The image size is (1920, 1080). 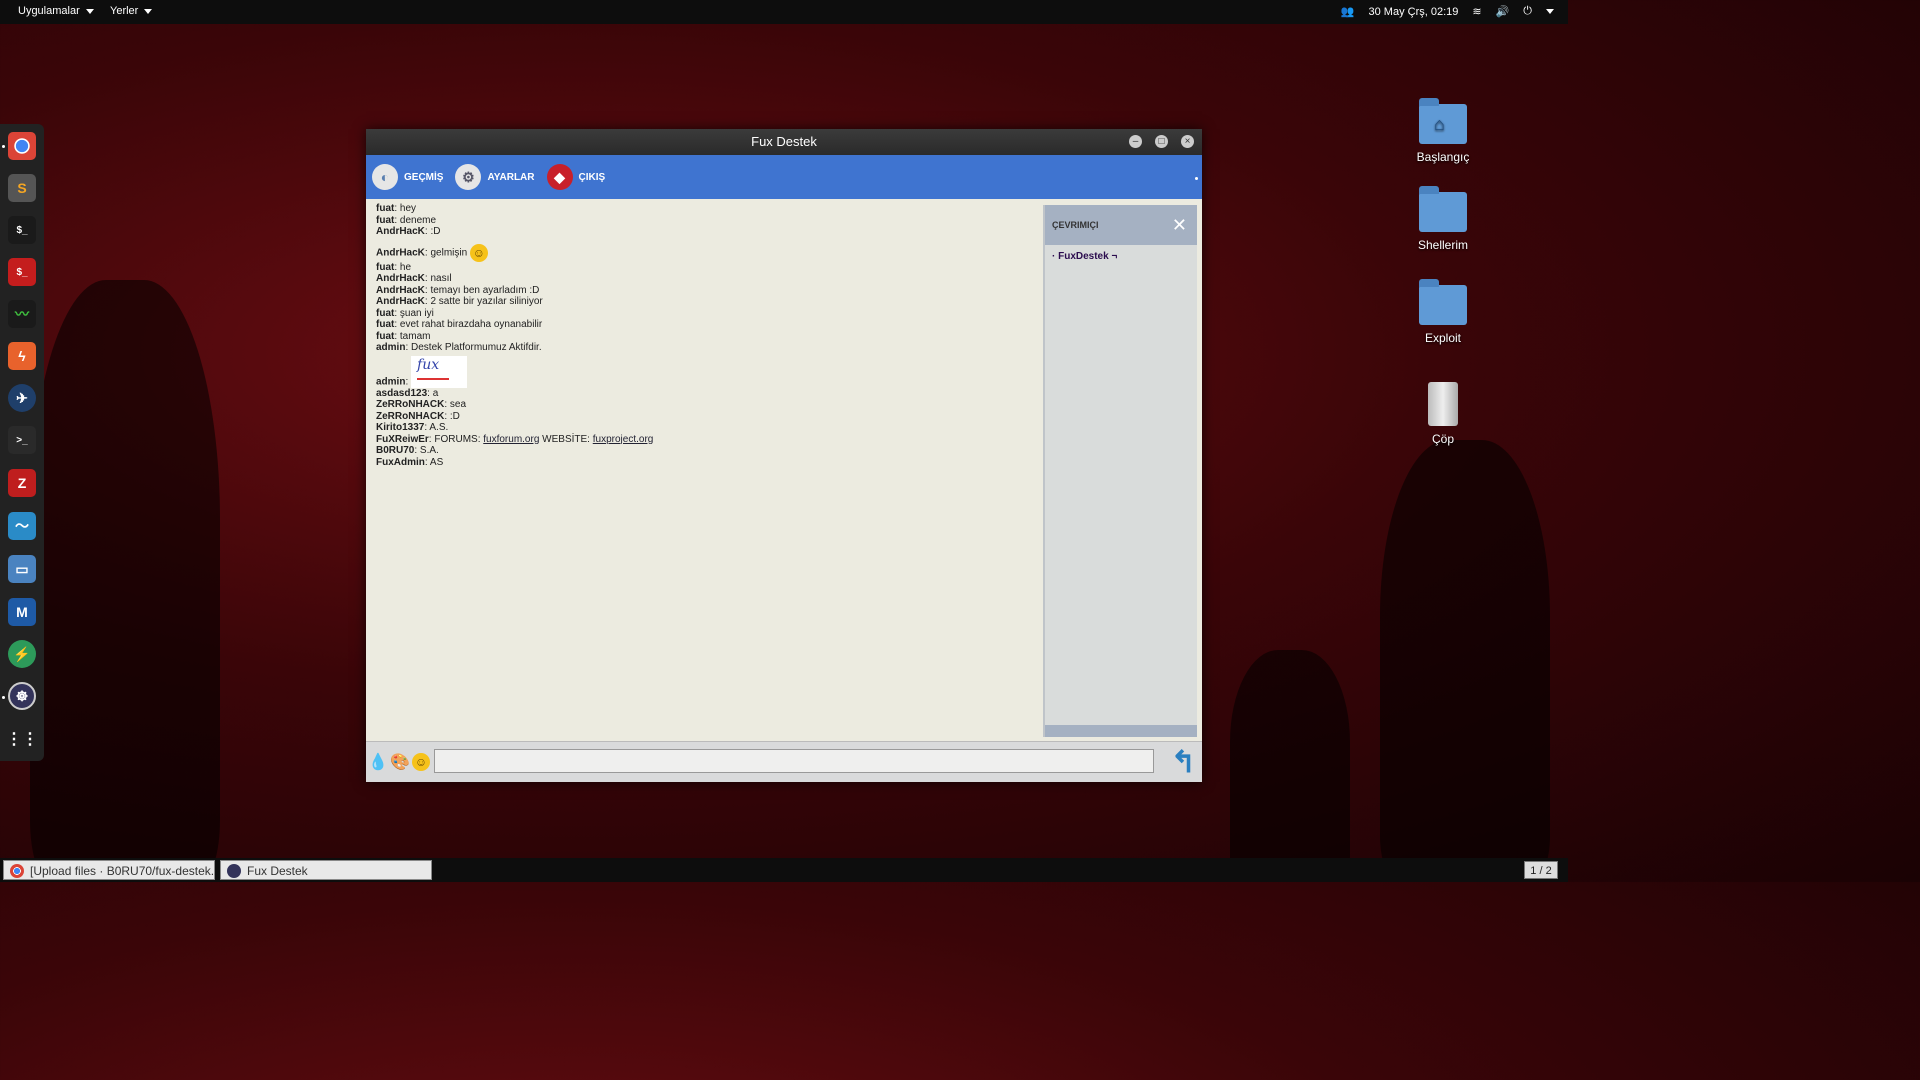 What do you see at coordinates (511, 177) in the screenshot?
I see `settings-label: AYARLAR` at bounding box center [511, 177].